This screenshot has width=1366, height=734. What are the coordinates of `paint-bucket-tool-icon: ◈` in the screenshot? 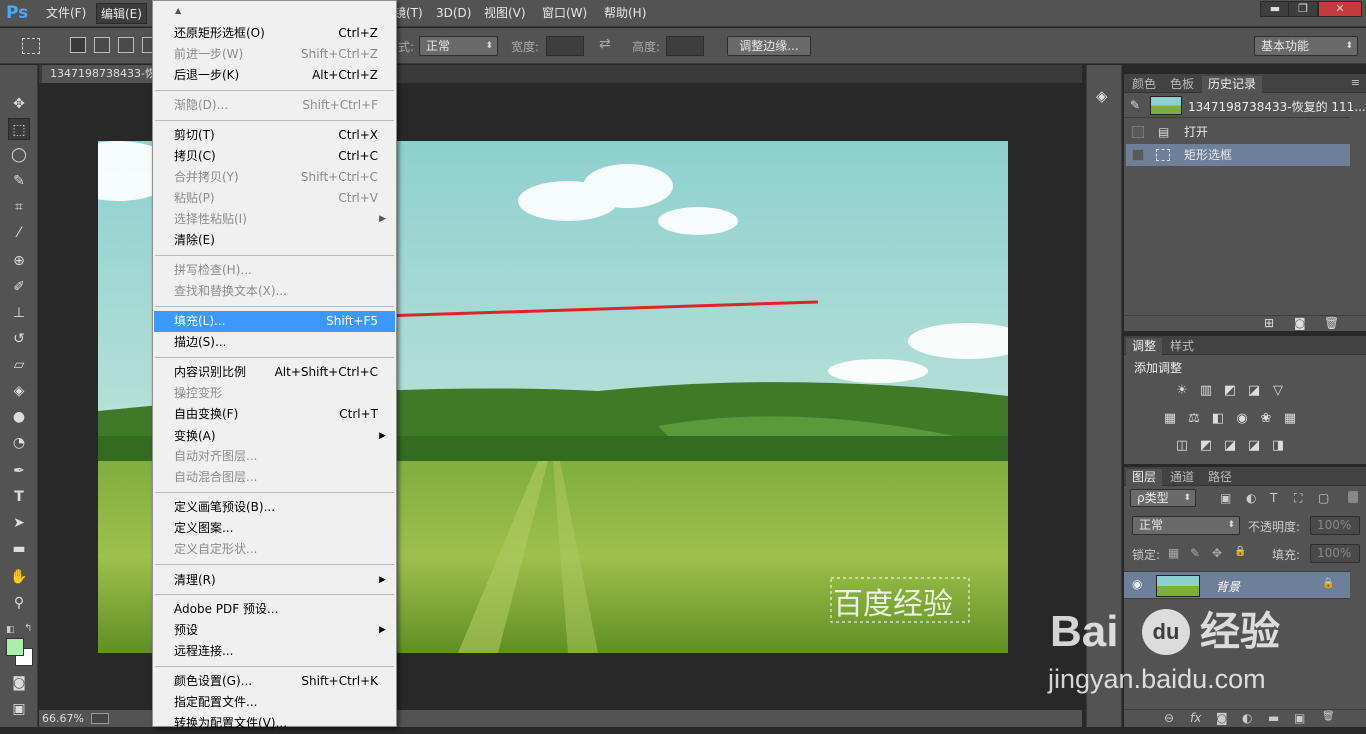 It's located at (19, 391).